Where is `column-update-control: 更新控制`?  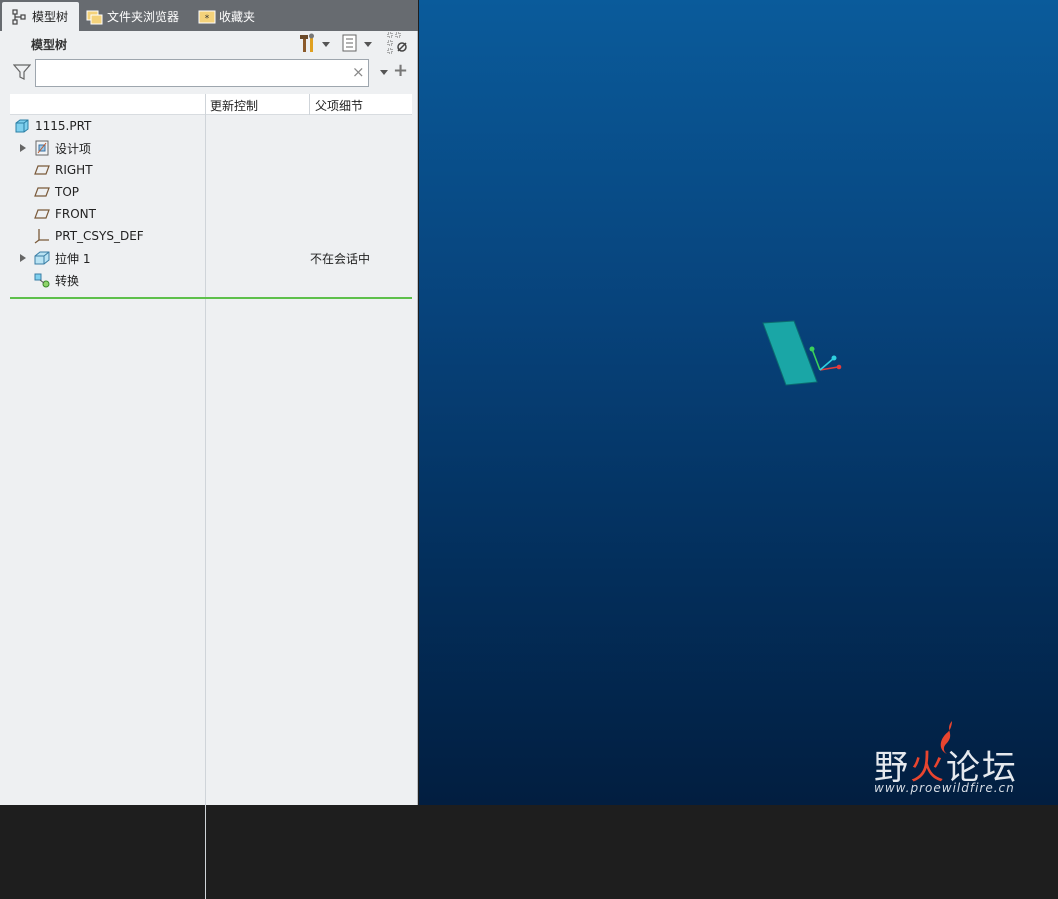
column-update-control: 更新控制 is located at coordinates (234, 105).